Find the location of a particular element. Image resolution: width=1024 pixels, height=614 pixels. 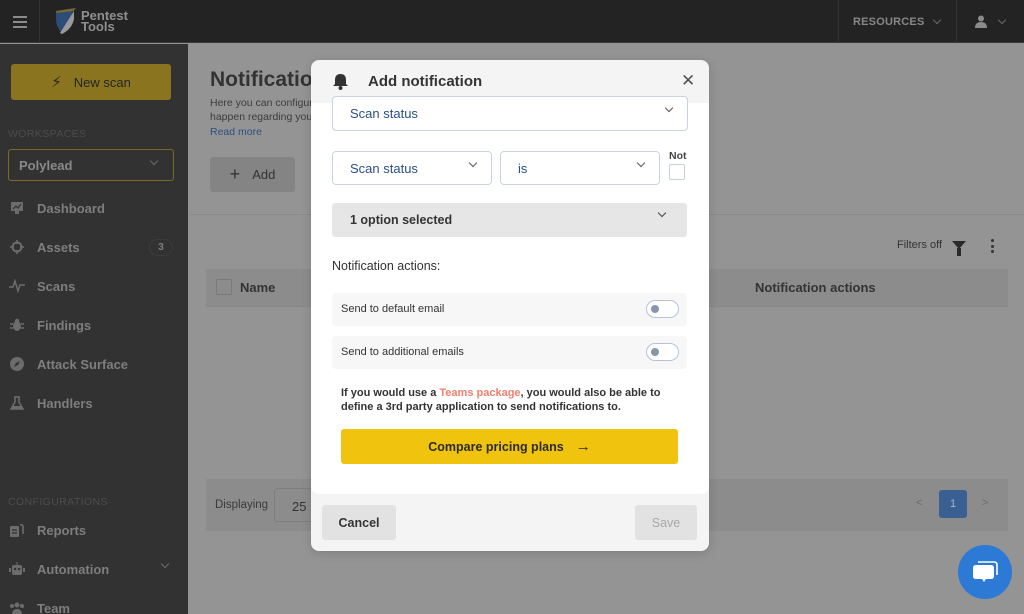

new-scan-label: New scan is located at coordinates (102, 82).